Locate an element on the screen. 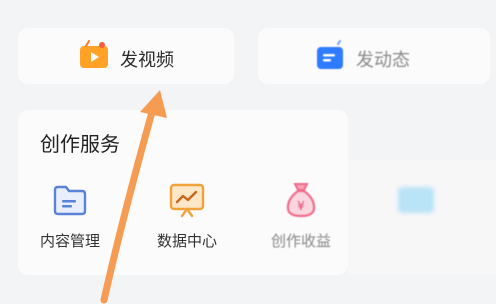 The image size is (496, 304). creator-income-button: ¥ 创作收益 is located at coordinates (301, 215).